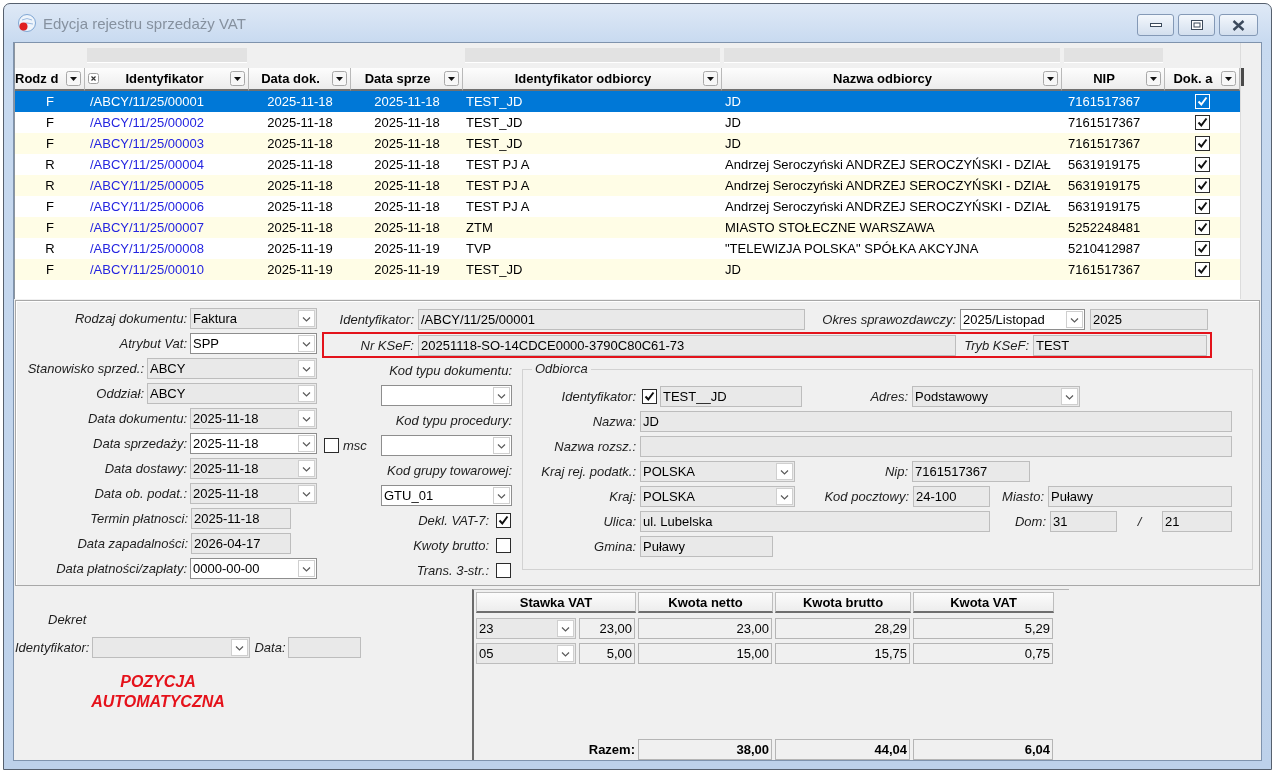 Image resolution: width=1275 pixels, height=774 pixels. I want to click on column-header: NIP, so click(1113, 79).